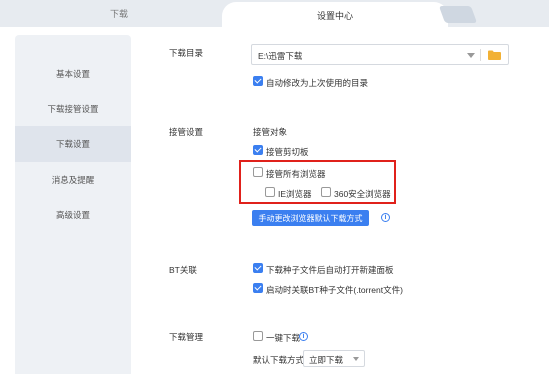 This screenshot has width=549, height=374. Describe the element at coordinates (258, 172) in the screenshot. I see `all-browsers-checkbox` at that location.